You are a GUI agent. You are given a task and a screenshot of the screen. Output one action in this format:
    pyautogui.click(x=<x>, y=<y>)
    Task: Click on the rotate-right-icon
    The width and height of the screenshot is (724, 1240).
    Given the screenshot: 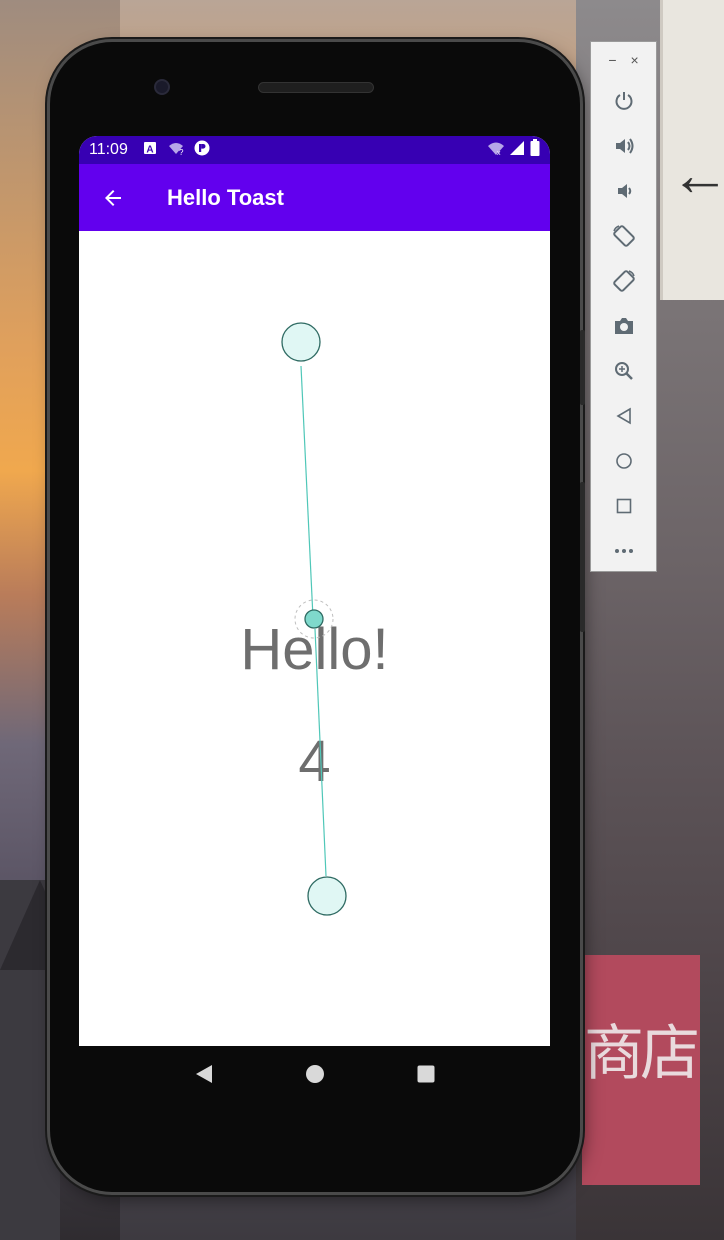 What is the action you would take?
    pyautogui.click(x=623, y=280)
    